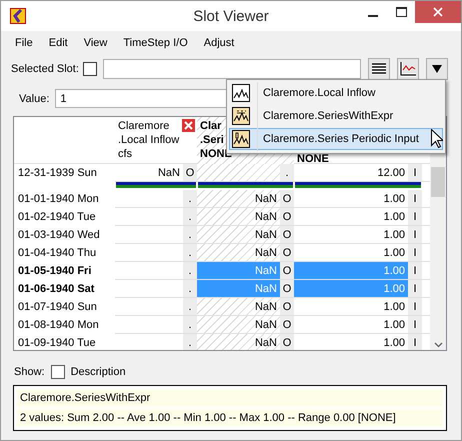  What do you see at coordinates (231, 16) in the screenshot?
I see `window-title: Slot Viewer` at bounding box center [231, 16].